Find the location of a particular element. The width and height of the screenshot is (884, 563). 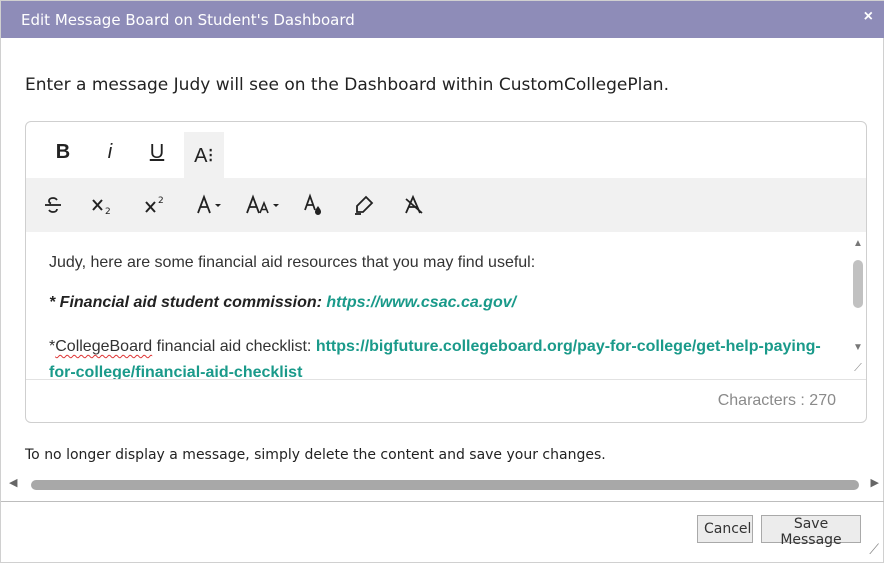

scroll-left-icon: ◀ is located at coordinates (13, 482).